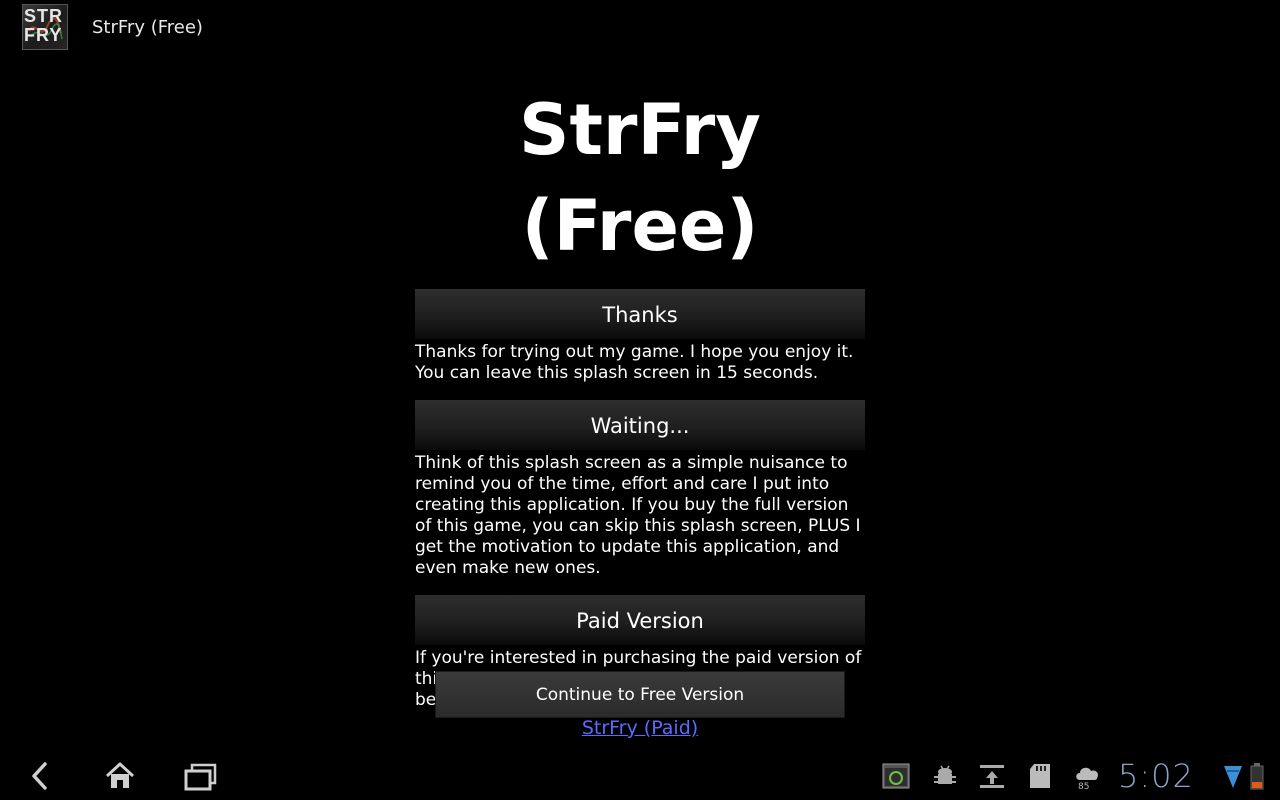  Describe the element at coordinates (896, 777) in the screenshot. I see `screenshot-icon` at that location.